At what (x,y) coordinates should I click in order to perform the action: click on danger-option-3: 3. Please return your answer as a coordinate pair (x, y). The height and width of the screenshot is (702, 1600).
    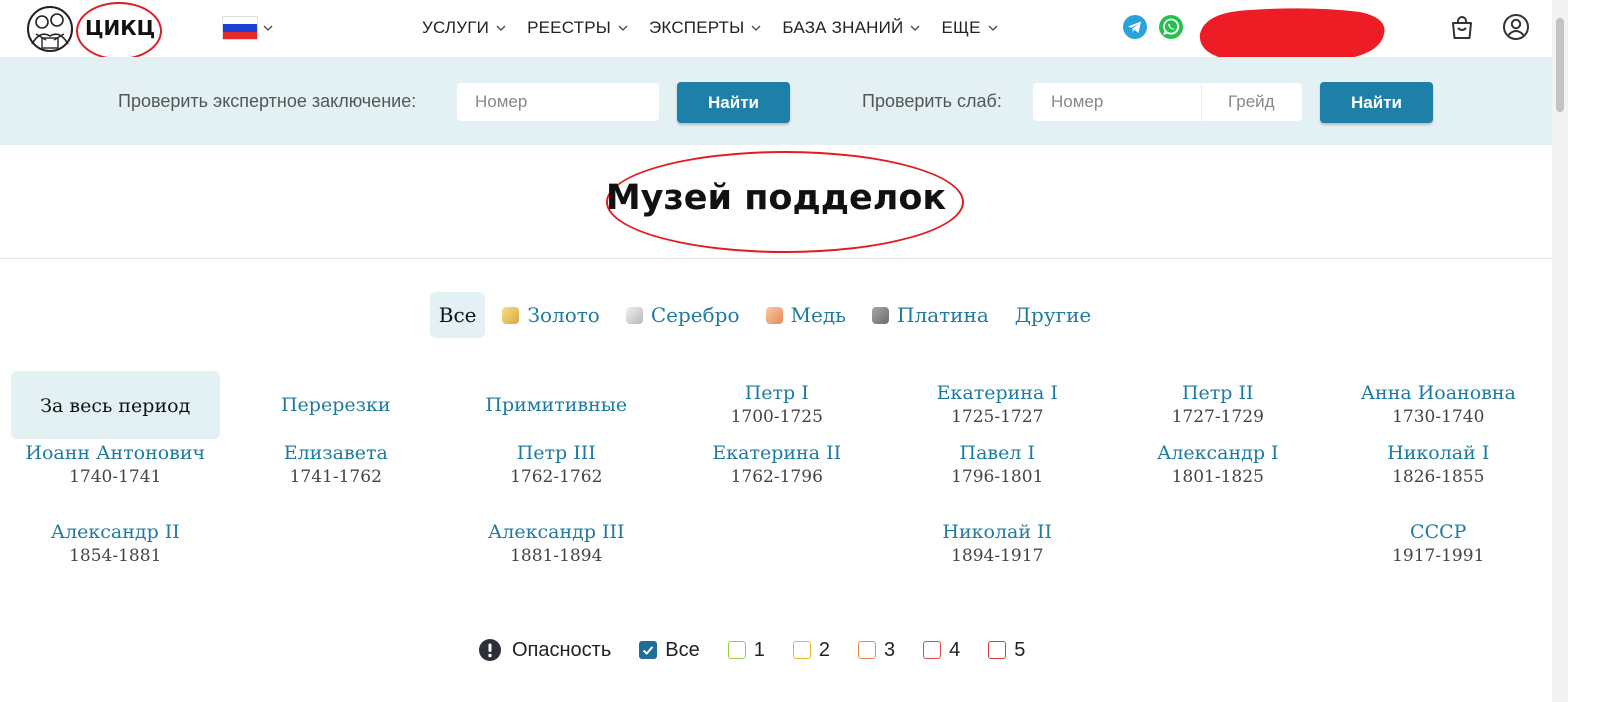
    Looking at the image, I should click on (876, 650).